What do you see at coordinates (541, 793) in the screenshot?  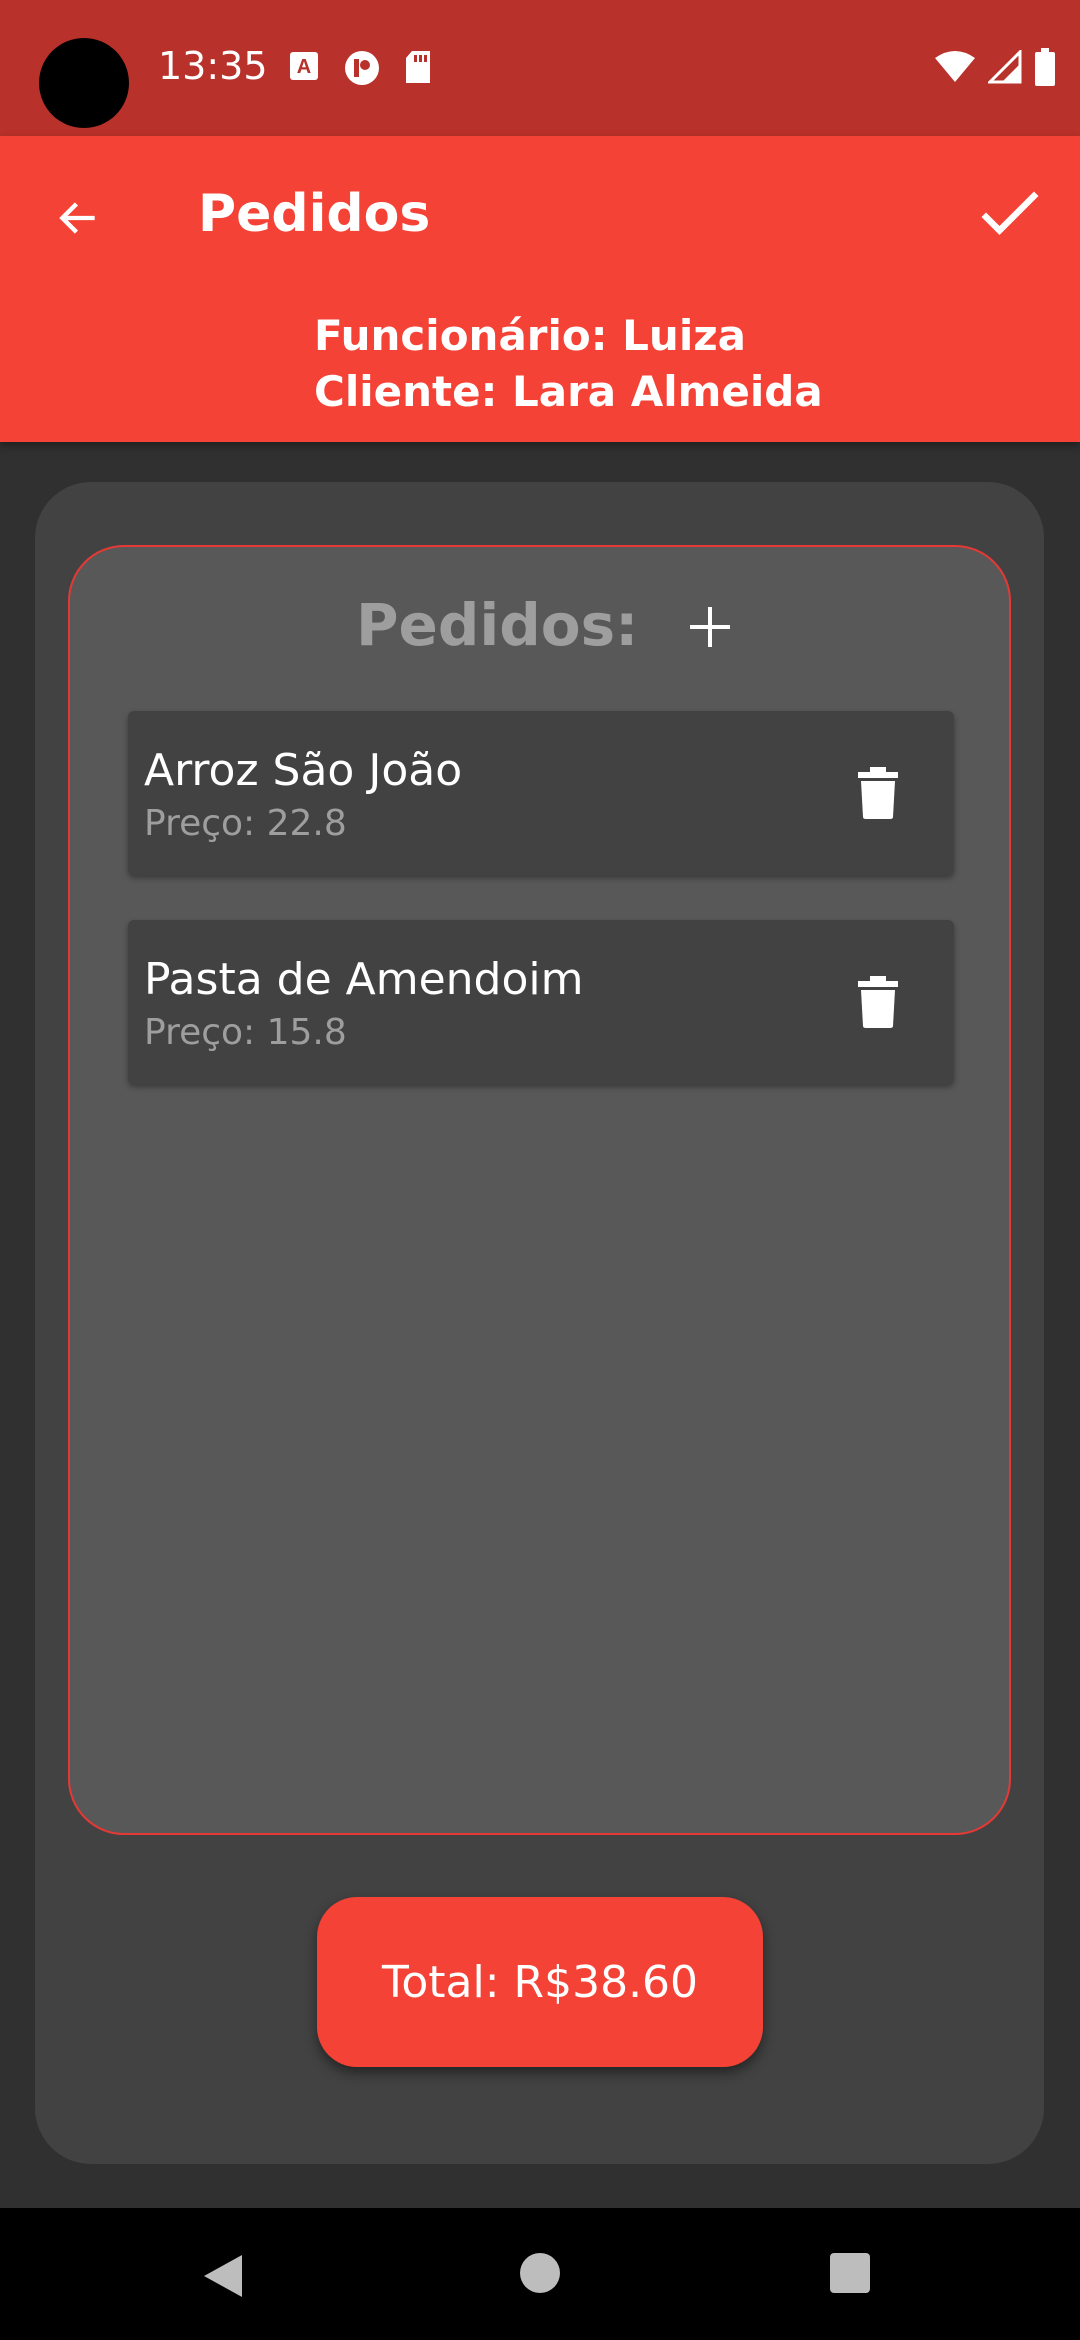 I see `order-item: Arroz São João Preço: 22.8` at bounding box center [541, 793].